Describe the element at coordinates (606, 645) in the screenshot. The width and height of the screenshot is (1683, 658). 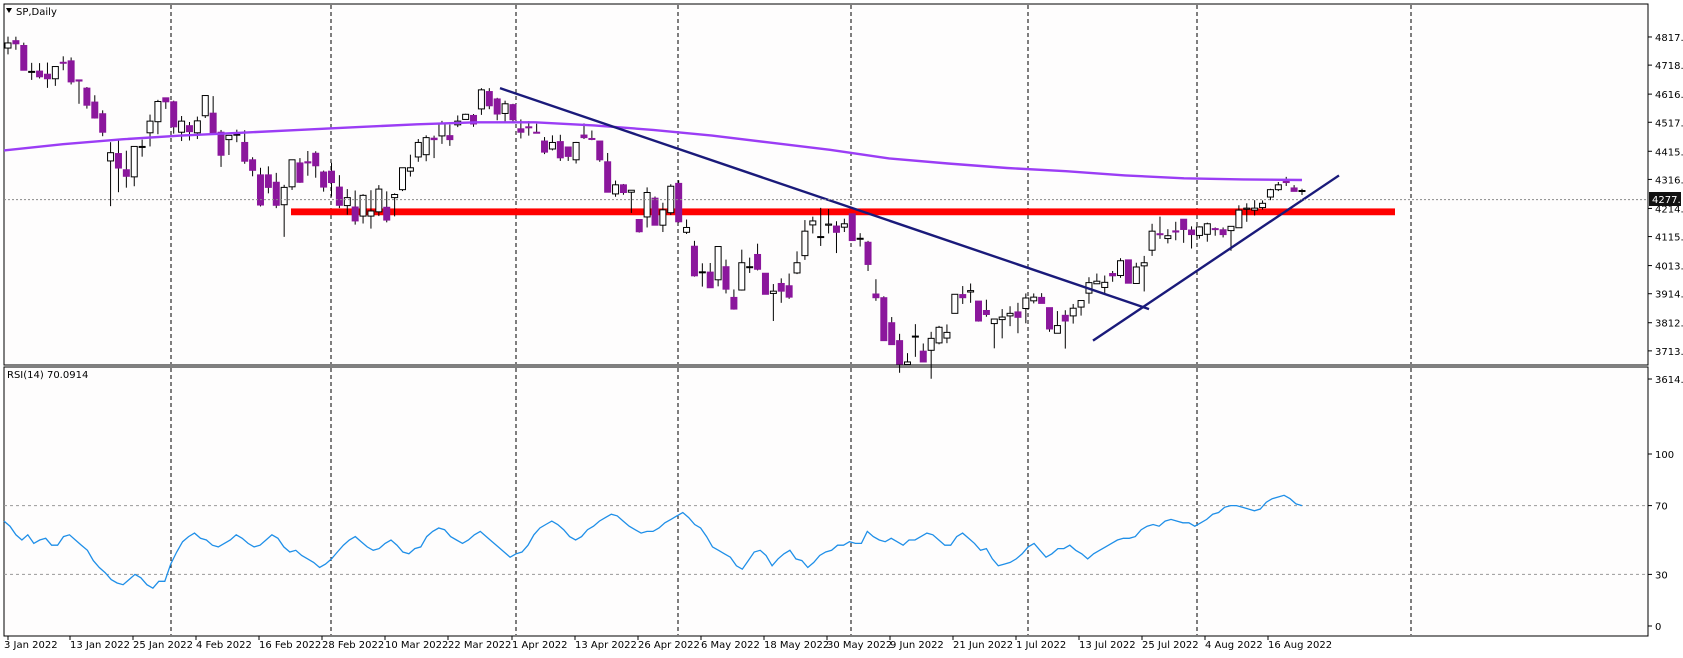
I see `time-tick-label: 13 Apr 2022` at that location.